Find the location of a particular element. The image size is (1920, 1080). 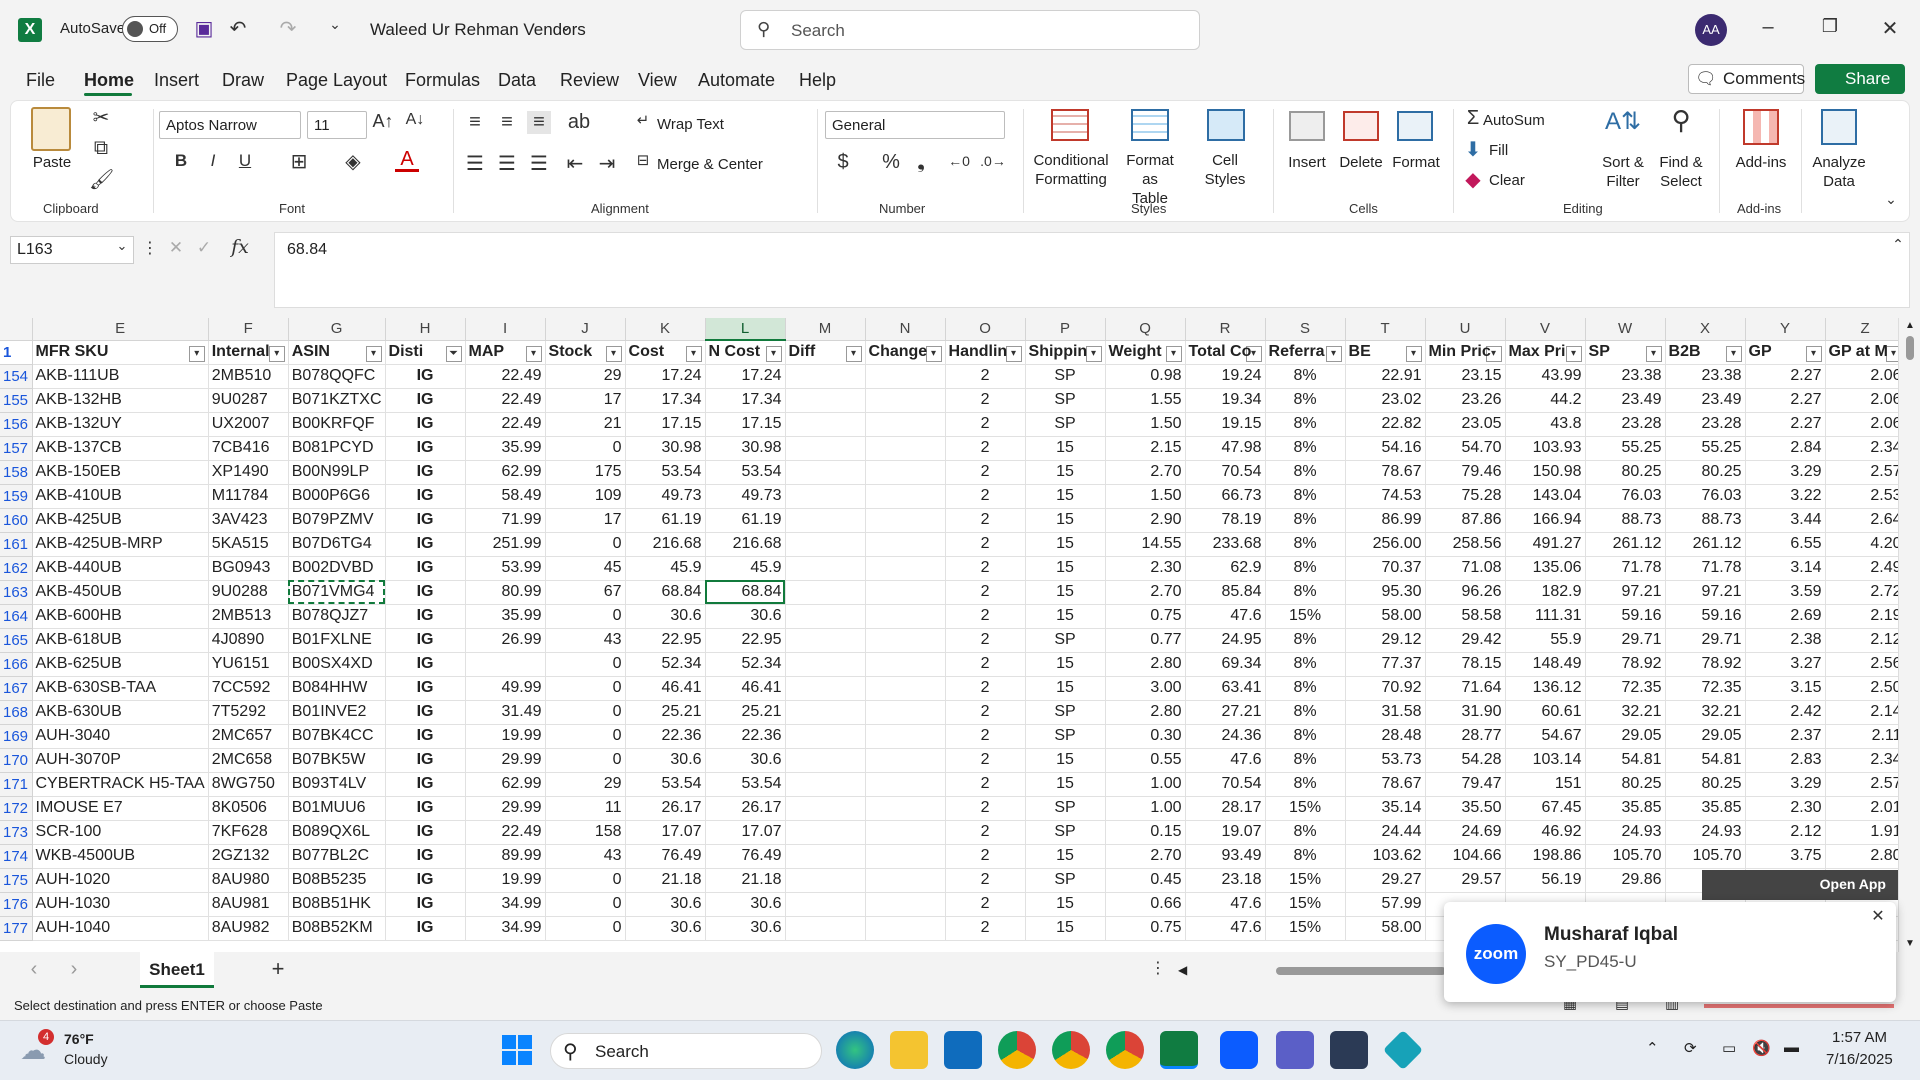

app-icon is located at coordinates (1403, 1050).